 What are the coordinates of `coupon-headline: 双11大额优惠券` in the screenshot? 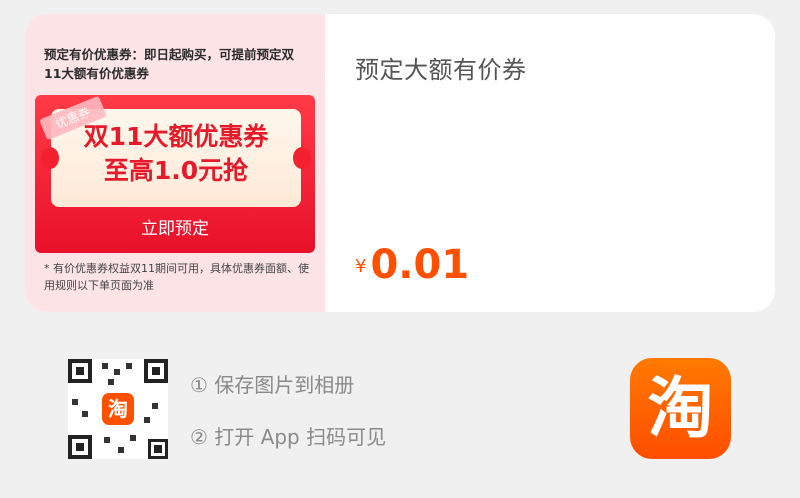 It's located at (176, 136).